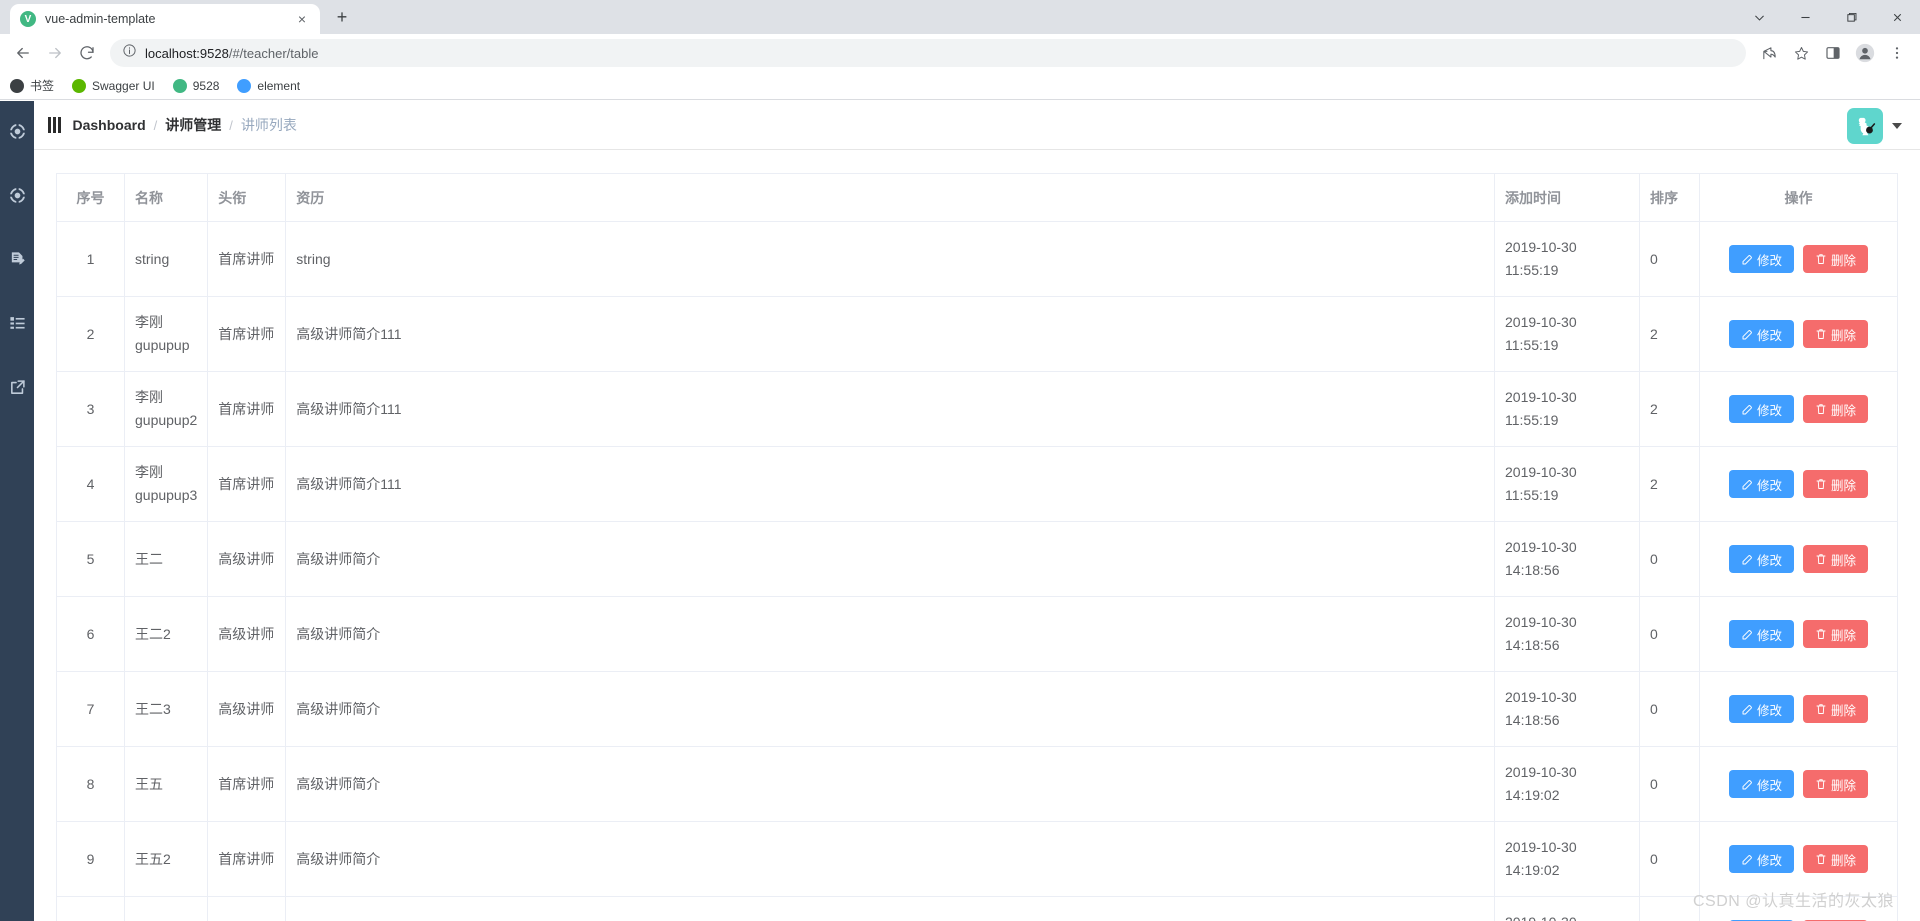  Describe the element at coordinates (90, 559) in the screenshot. I see `cell-index: 5` at that location.